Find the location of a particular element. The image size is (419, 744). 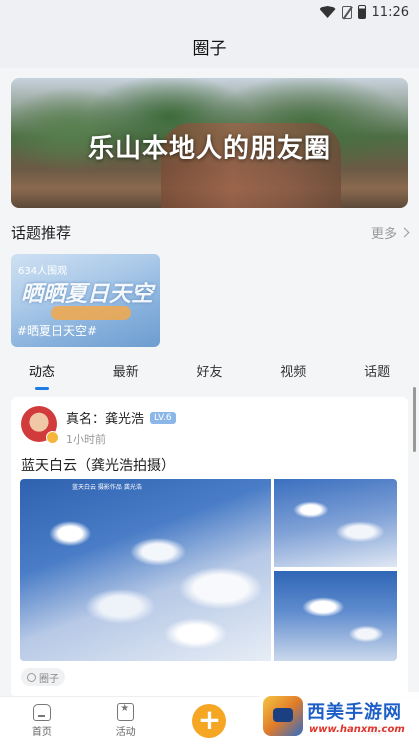

circle-tag: 圈子 is located at coordinates (43, 677).